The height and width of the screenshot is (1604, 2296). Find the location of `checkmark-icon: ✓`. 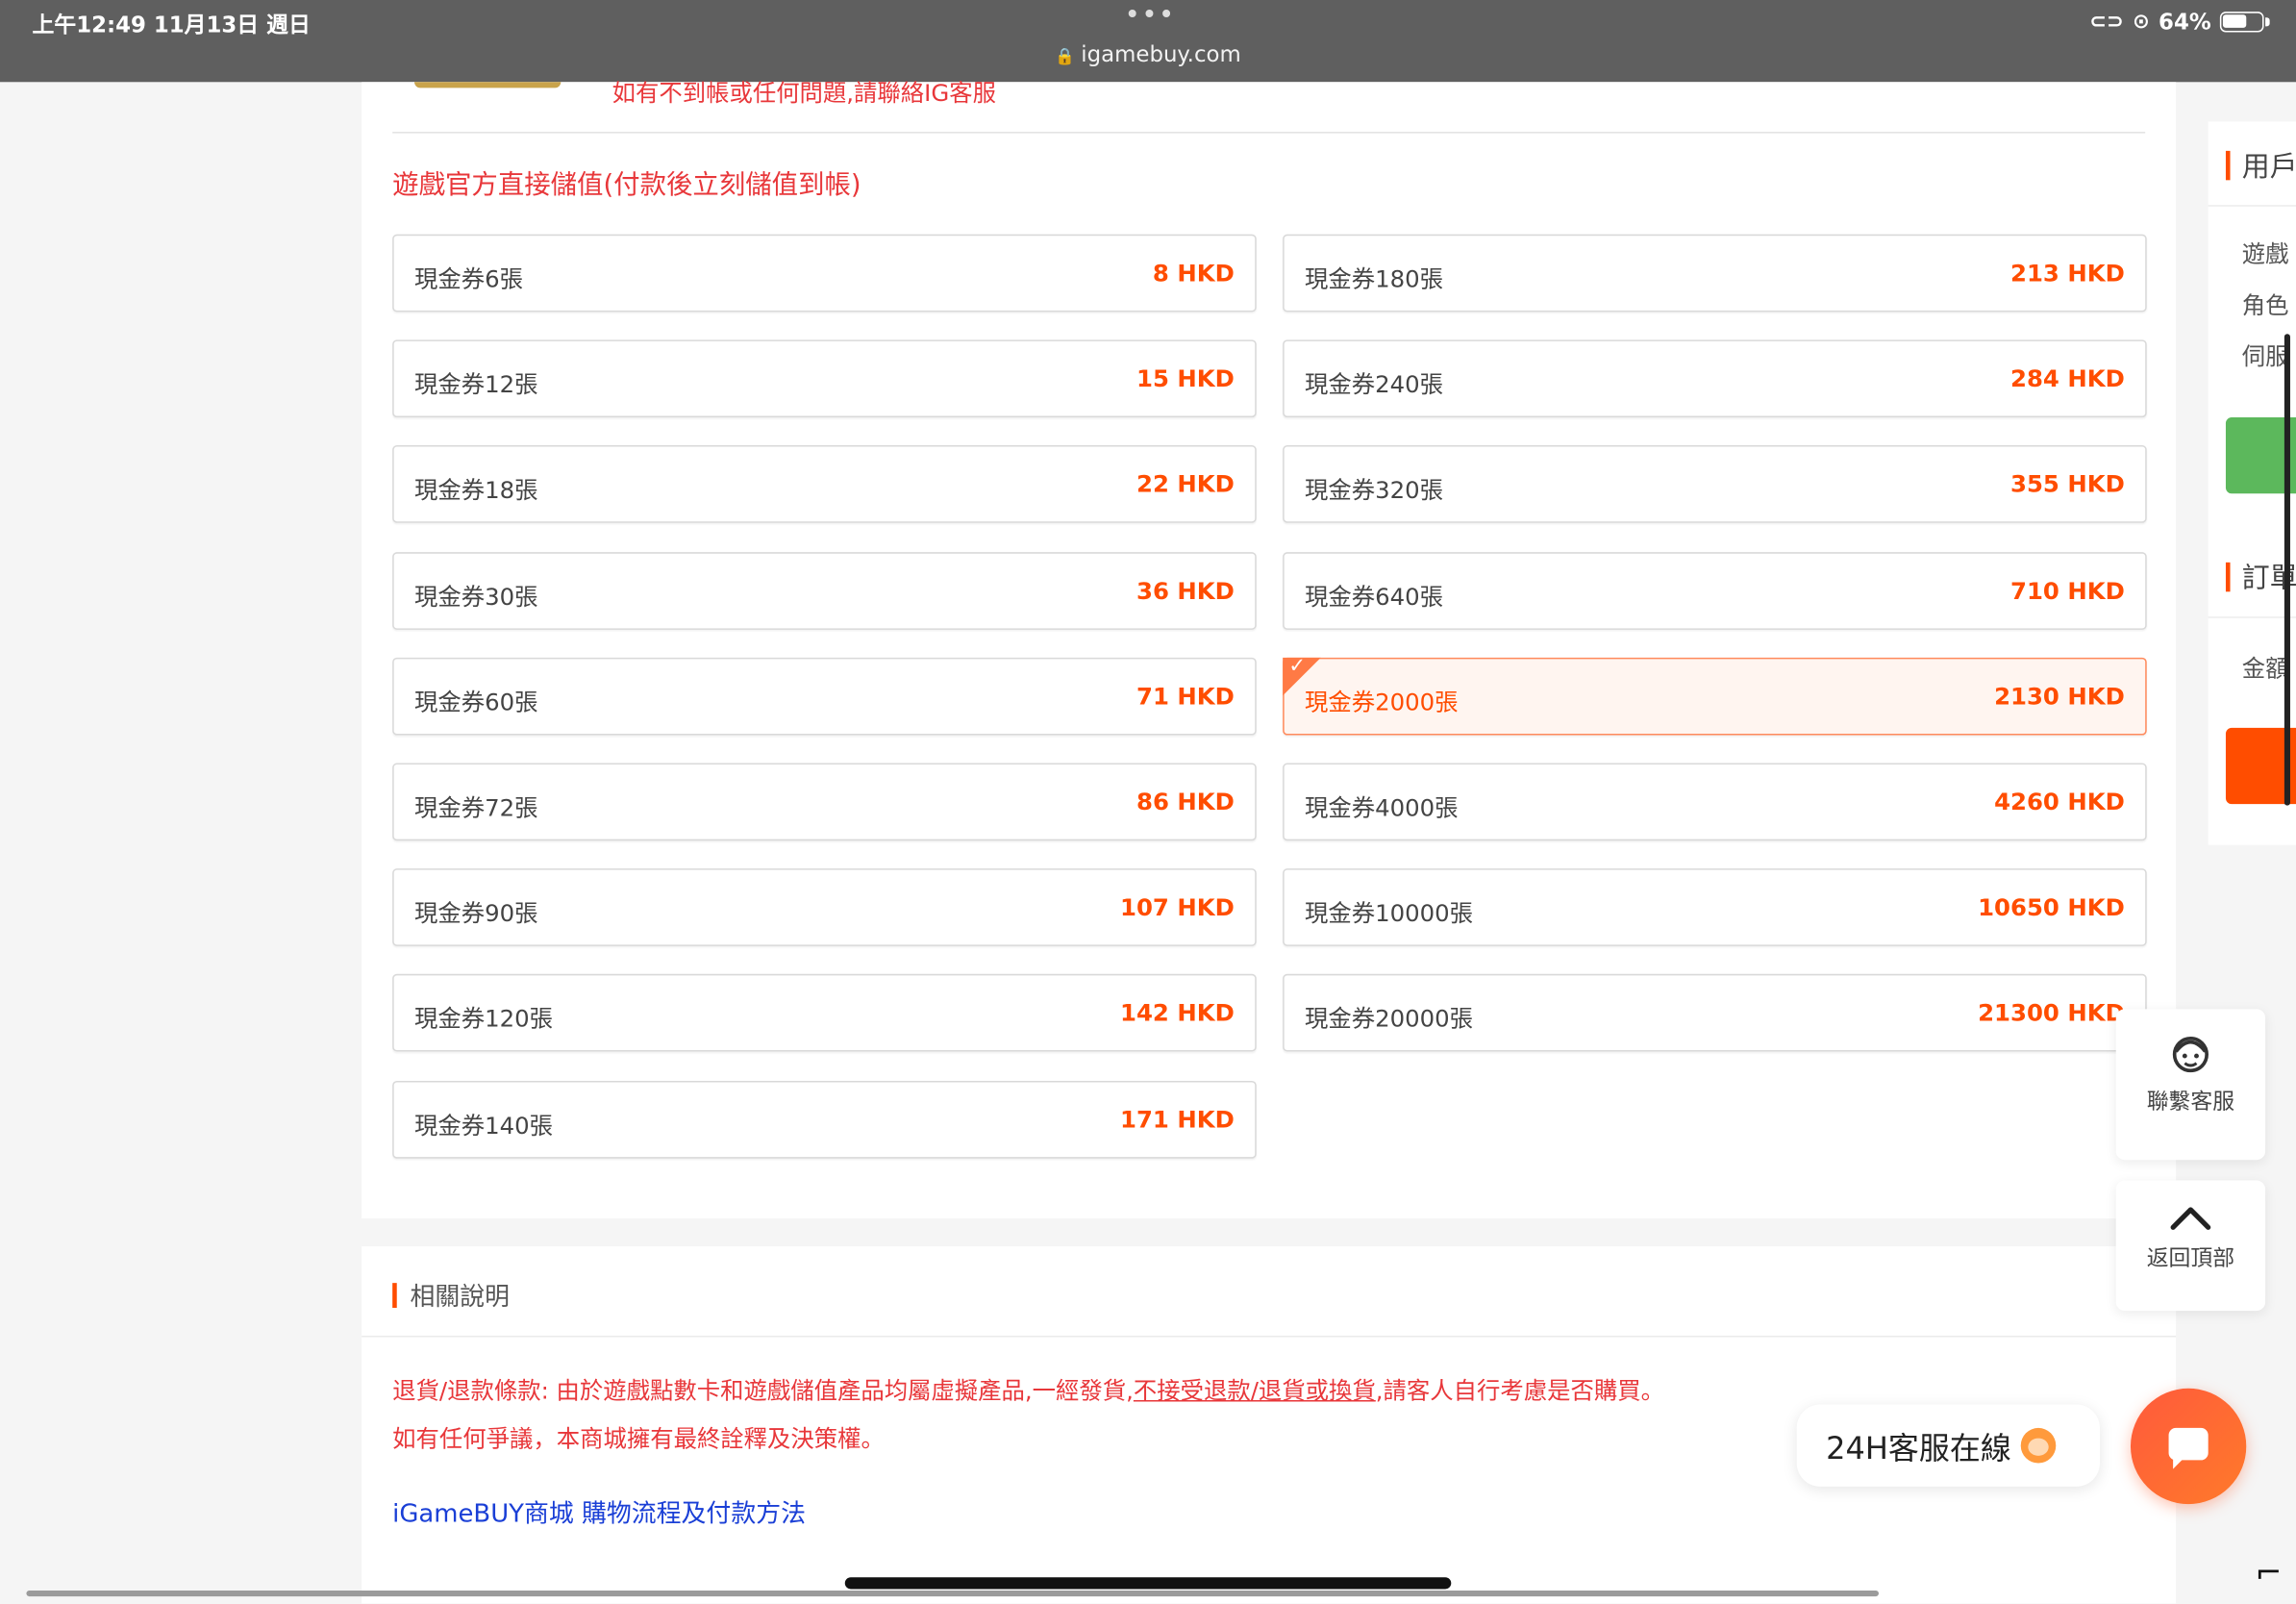

checkmark-icon: ✓ is located at coordinates (1297, 666).